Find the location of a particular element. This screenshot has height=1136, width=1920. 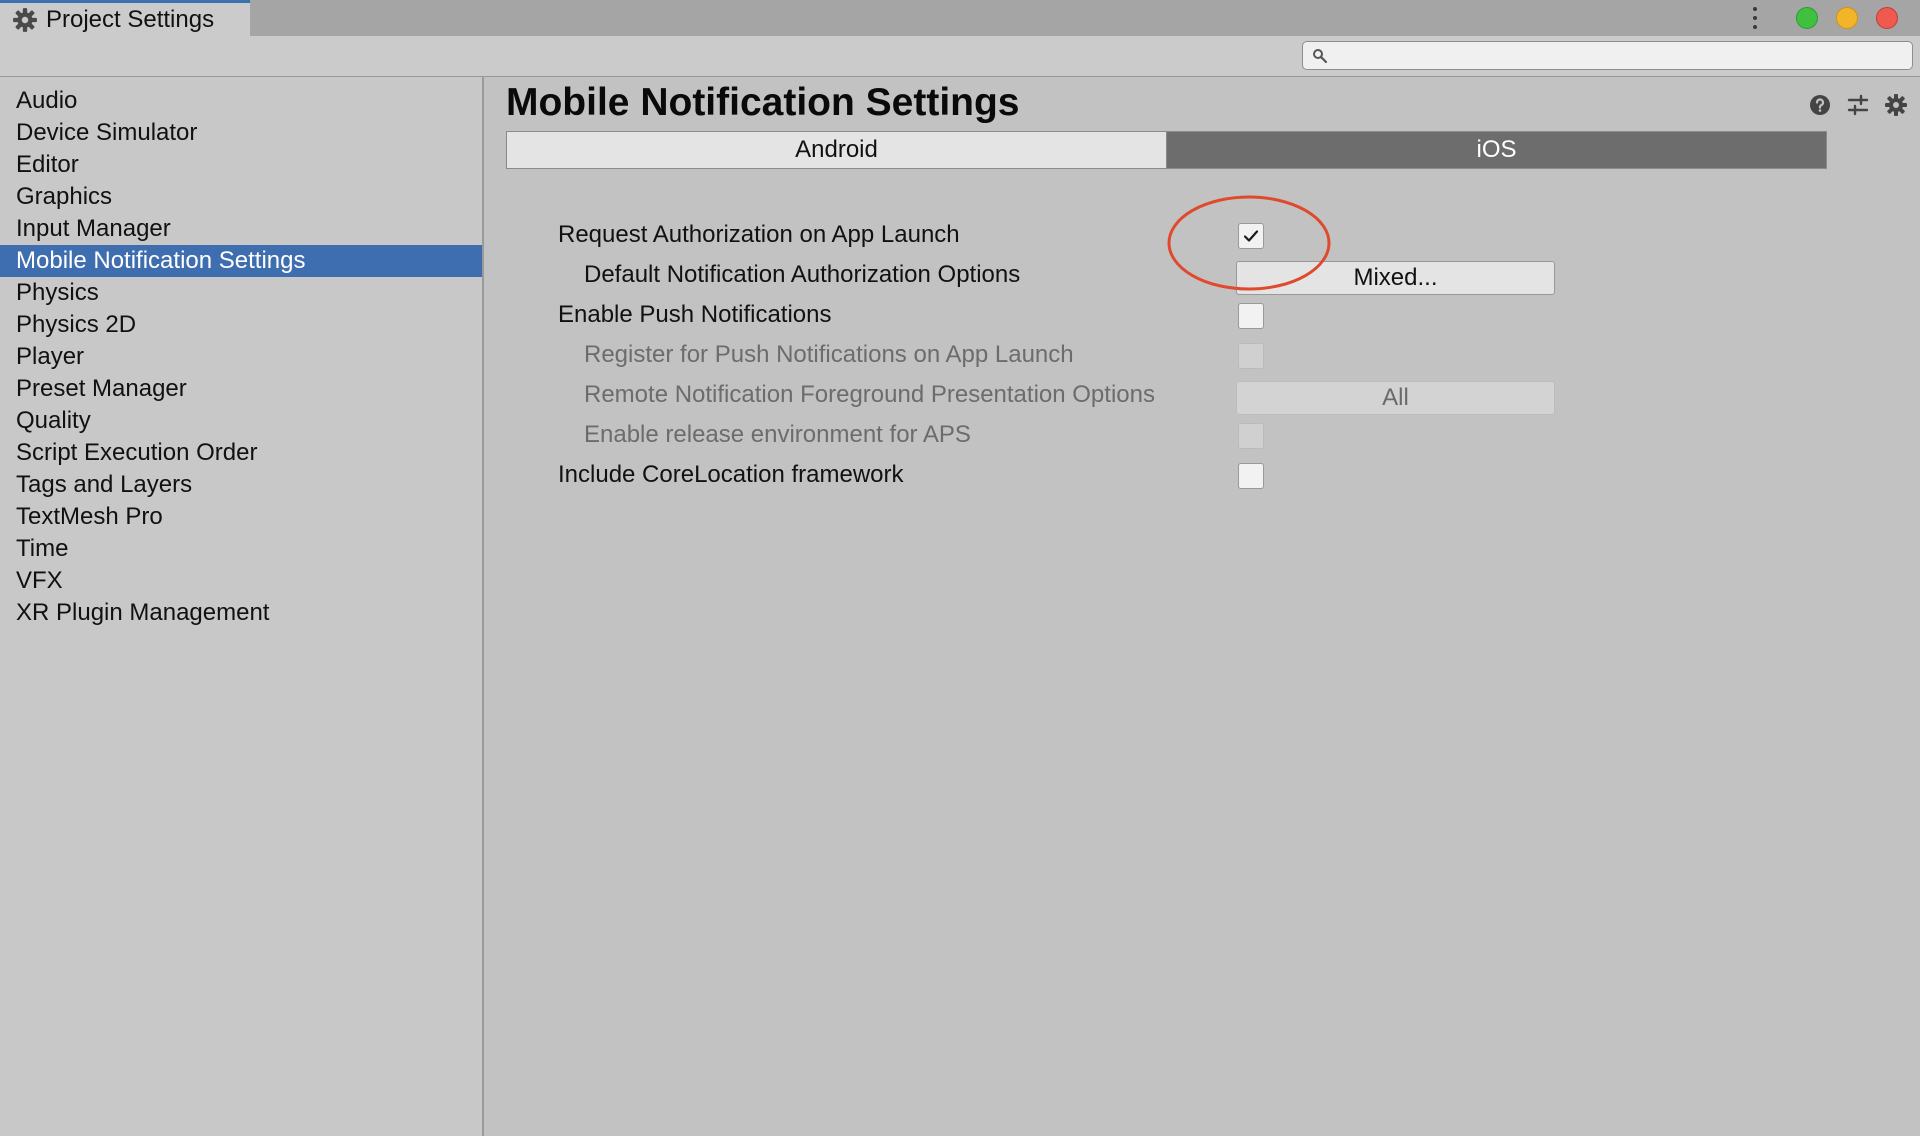

sidebar-item-tags-and-layers: Tags and Layers is located at coordinates (241, 485).